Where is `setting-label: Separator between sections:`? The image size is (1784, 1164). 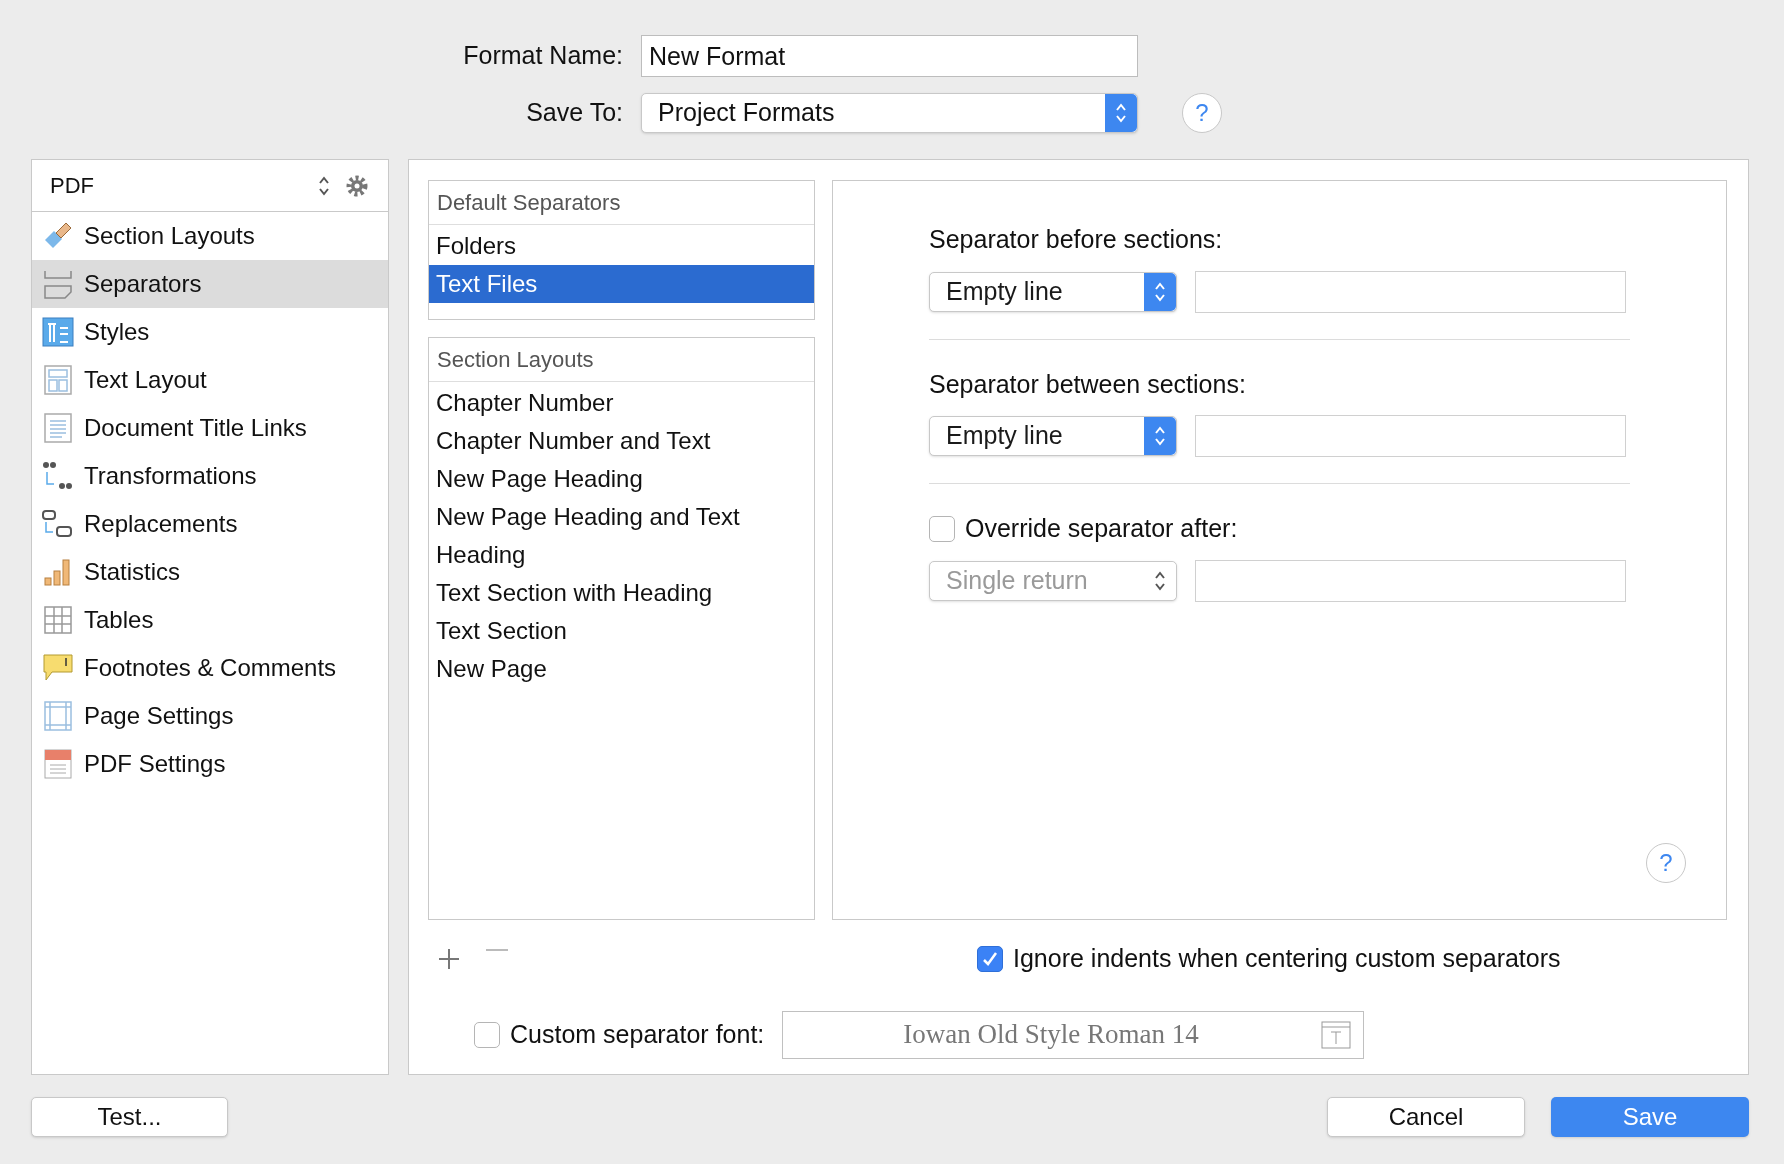 setting-label: Separator between sections: is located at coordinates (1088, 384).